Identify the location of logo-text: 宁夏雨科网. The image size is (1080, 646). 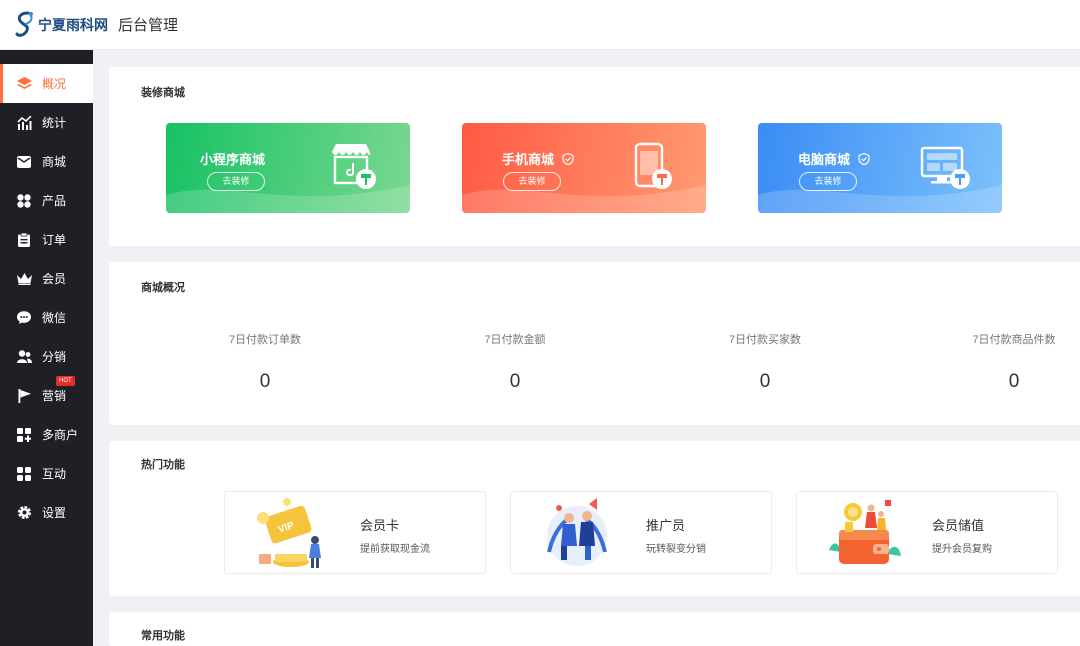
(73, 25).